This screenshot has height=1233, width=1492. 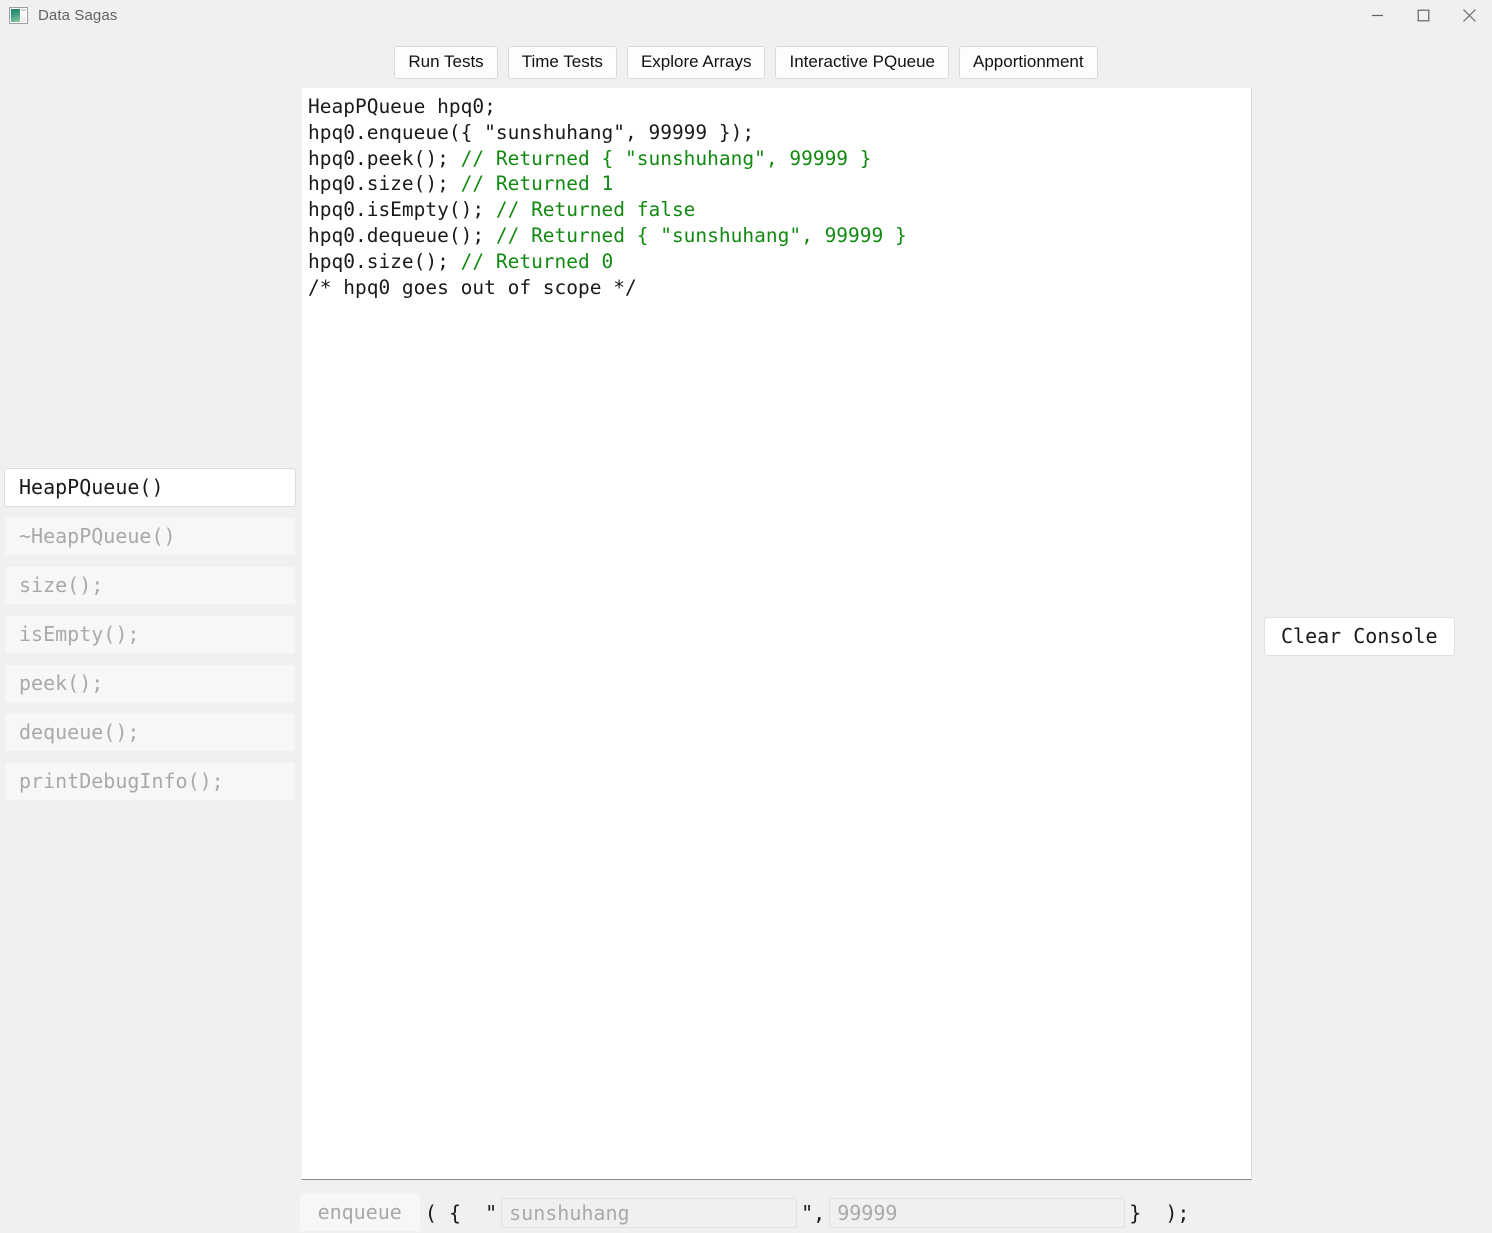 I want to click on enqueue-button: enqueue, so click(x=359, y=1212).